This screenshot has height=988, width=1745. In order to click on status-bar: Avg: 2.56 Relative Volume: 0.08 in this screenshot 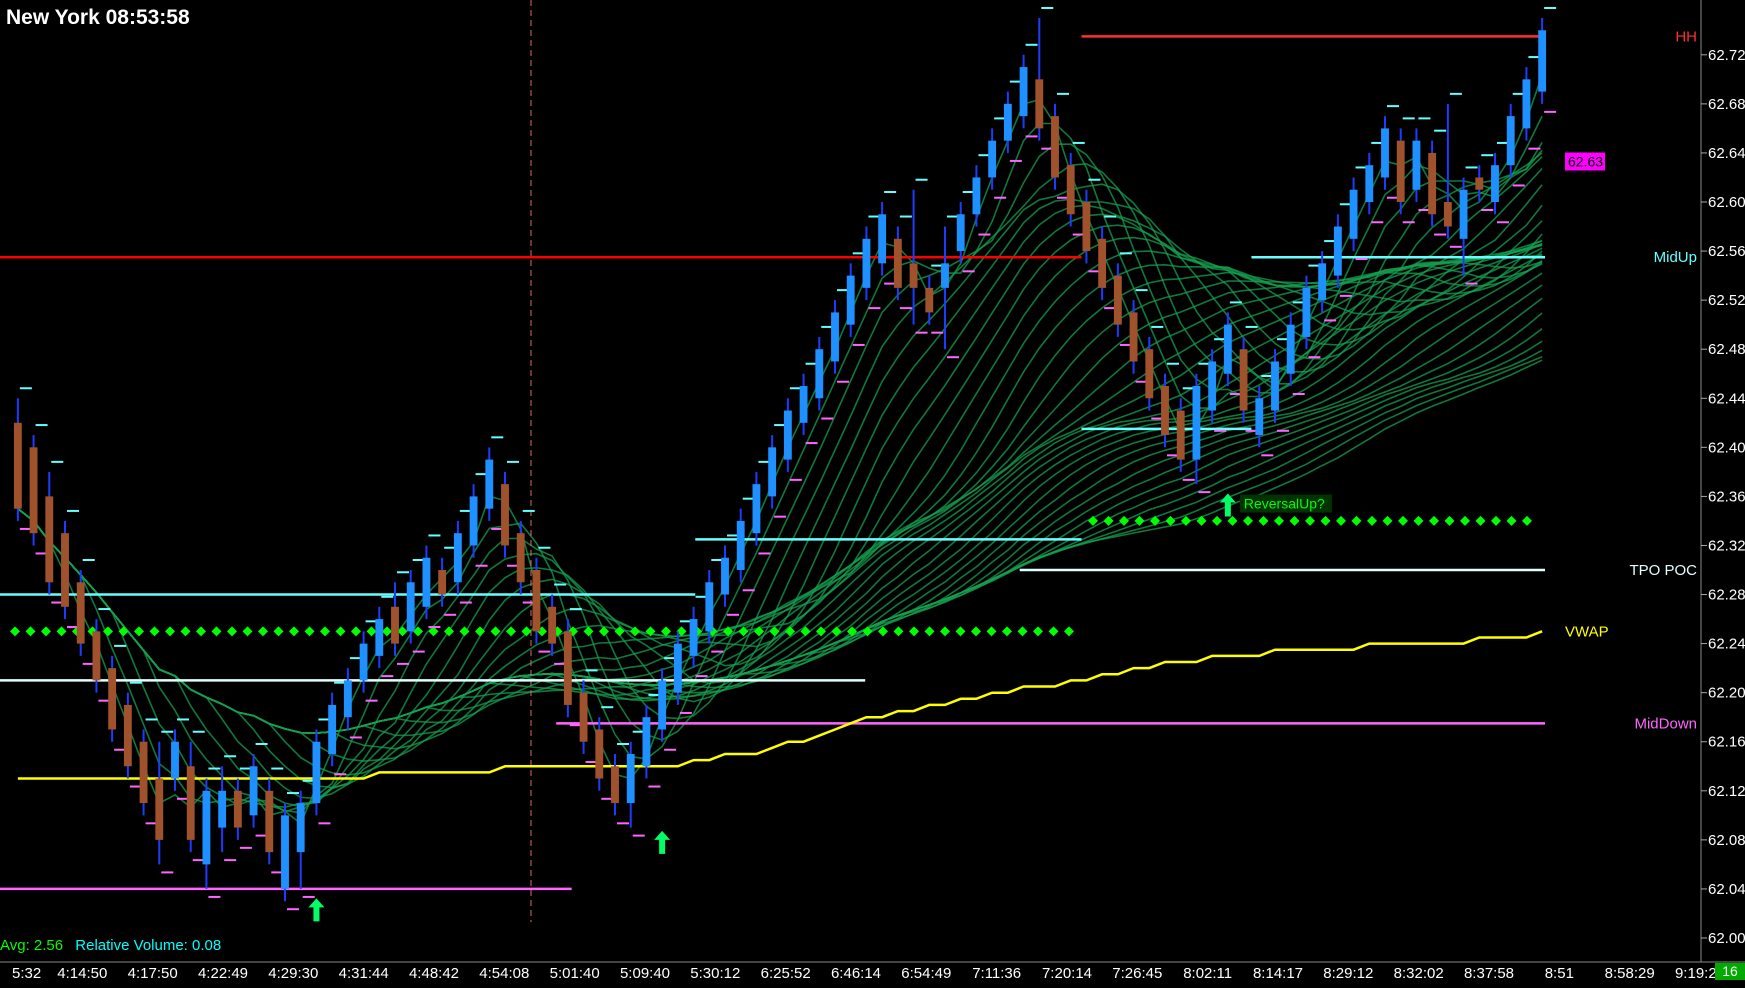, I will do `click(110, 945)`.